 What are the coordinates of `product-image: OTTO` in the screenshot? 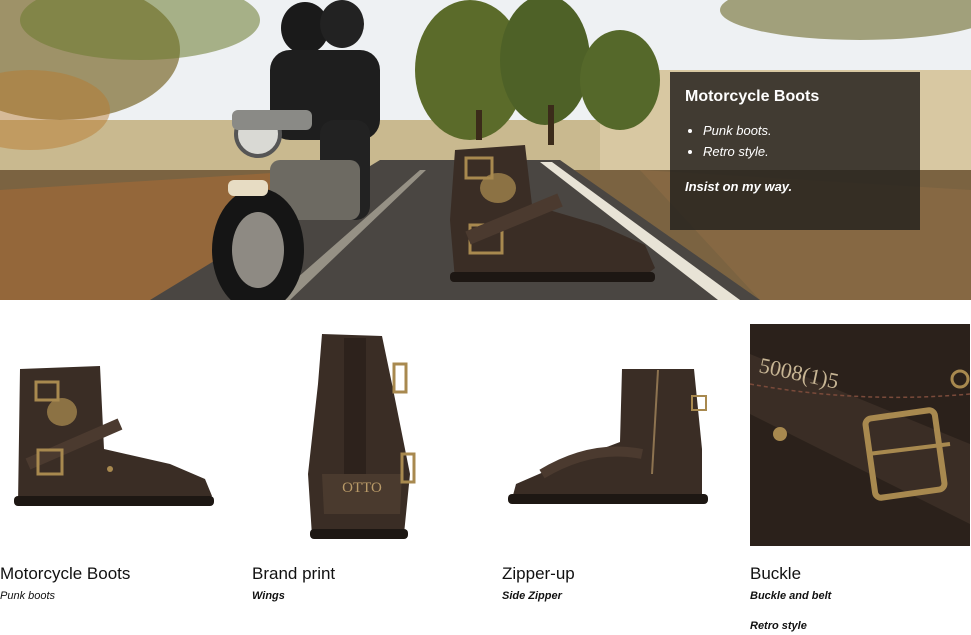 It's located at (362, 435).